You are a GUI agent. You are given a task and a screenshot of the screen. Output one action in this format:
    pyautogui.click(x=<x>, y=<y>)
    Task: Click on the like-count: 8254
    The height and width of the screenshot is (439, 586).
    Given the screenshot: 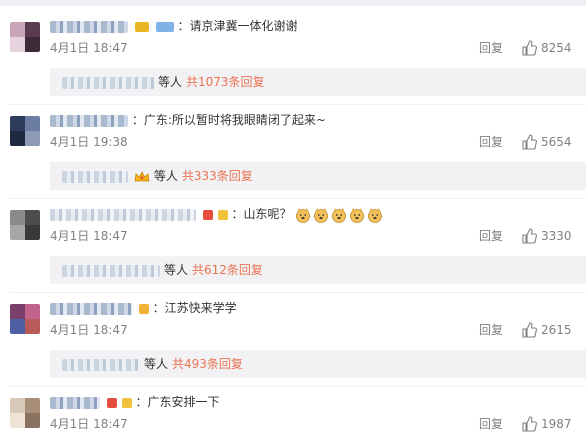 What is the action you would take?
    pyautogui.click(x=556, y=48)
    